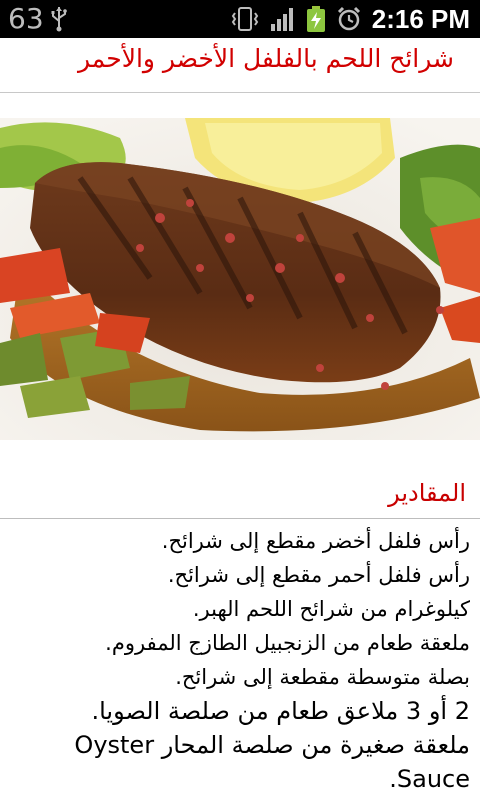 The height and width of the screenshot is (800, 480). What do you see at coordinates (59, 19) in the screenshot?
I see `usb-icon` at bounding box center [59, 19].